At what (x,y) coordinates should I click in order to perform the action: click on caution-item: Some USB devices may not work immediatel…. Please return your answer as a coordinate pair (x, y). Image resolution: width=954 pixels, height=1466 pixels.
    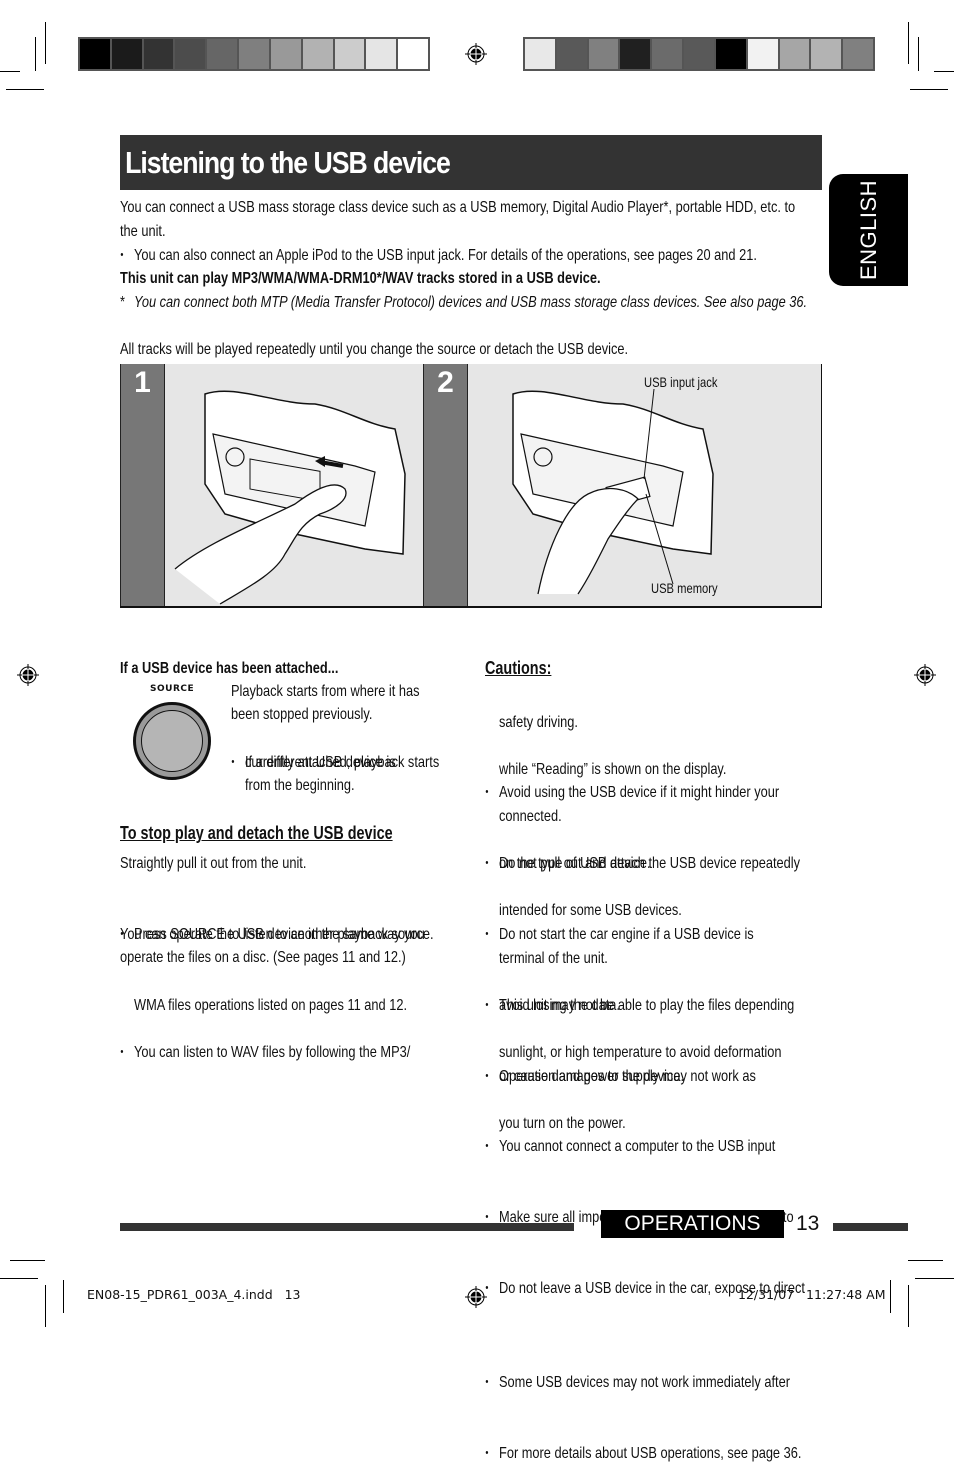
    Looking at the image, I should click on (719, 1383).